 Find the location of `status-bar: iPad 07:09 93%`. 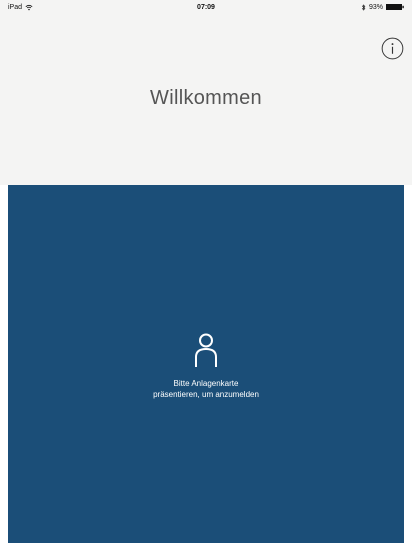

status-bar: iPad 07:09 93% is located at coordinates (206, 7).